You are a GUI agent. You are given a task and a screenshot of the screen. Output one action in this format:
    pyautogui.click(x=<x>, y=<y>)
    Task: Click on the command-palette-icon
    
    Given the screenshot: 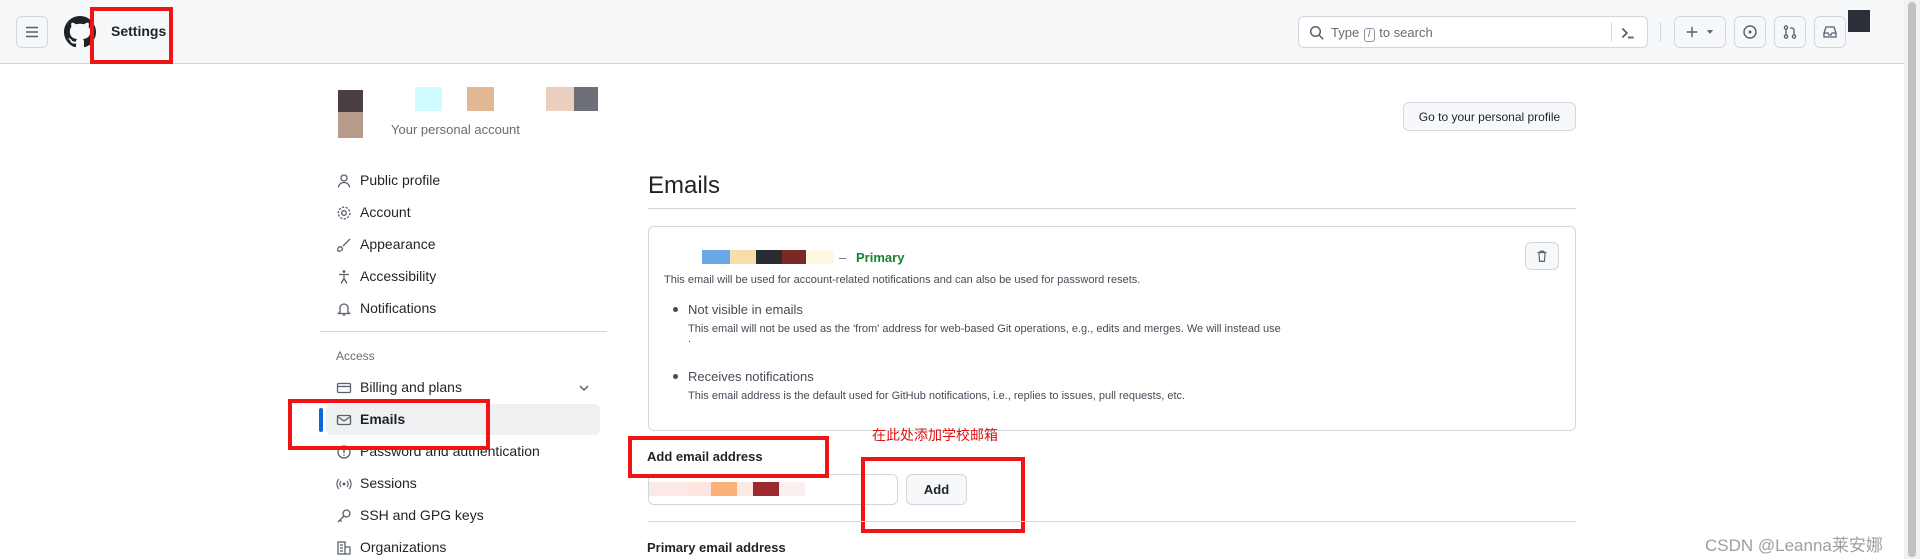 What is the action you would take?
    pyautogui.click(x=1628, y=33)
    